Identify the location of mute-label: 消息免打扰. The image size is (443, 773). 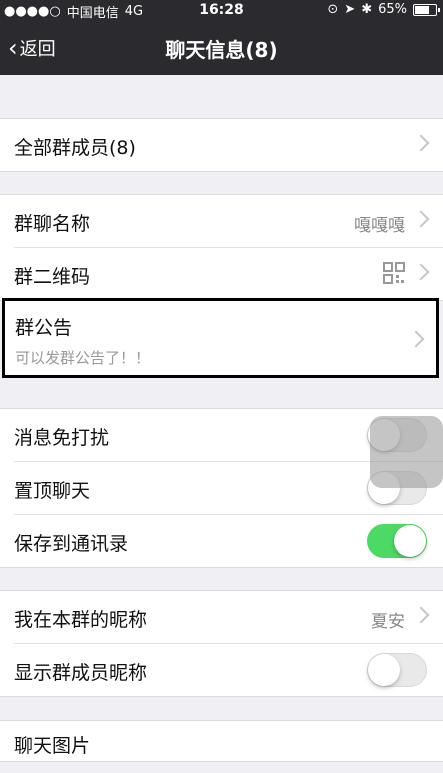
(62, 438).